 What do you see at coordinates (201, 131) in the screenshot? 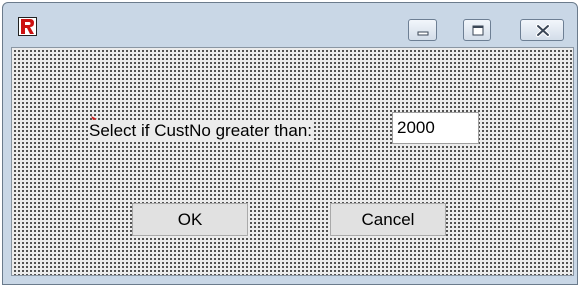
I see `custno-prompt-label: Select if CustNo greater than:` at bounding box center [201, 131].